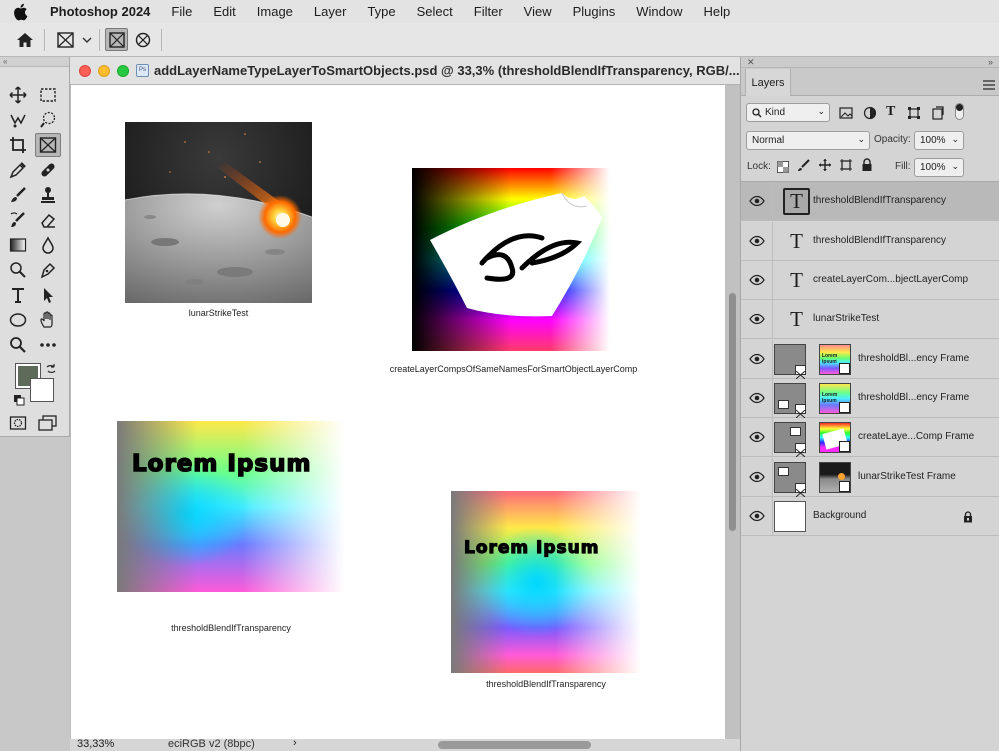 This screenshot has width=999, height=751. What do you see at coordinates (48, 320) in the screenshot?
I see `hand-tool-icon` at bounding box center [48, 320].